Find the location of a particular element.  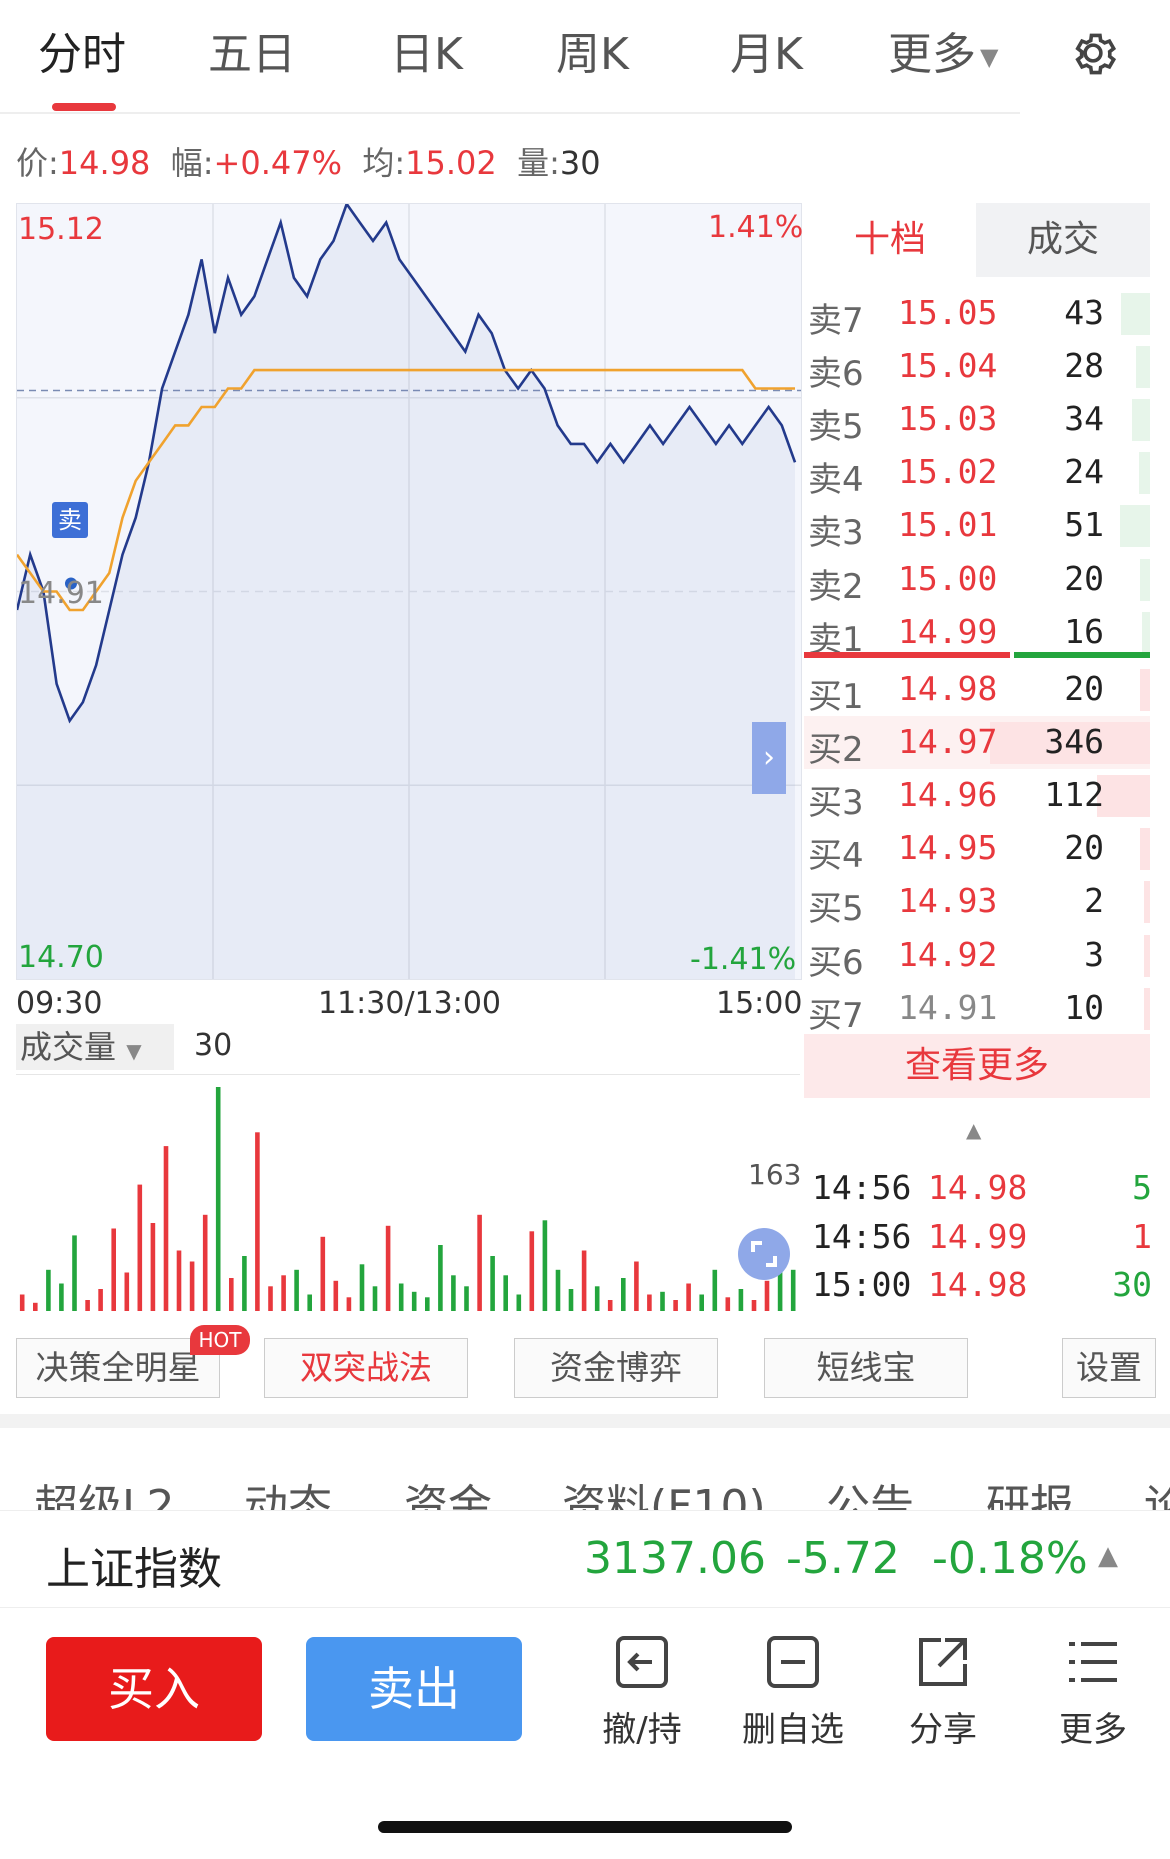

level-label: 买7 is located at coordinates (836, 1015).